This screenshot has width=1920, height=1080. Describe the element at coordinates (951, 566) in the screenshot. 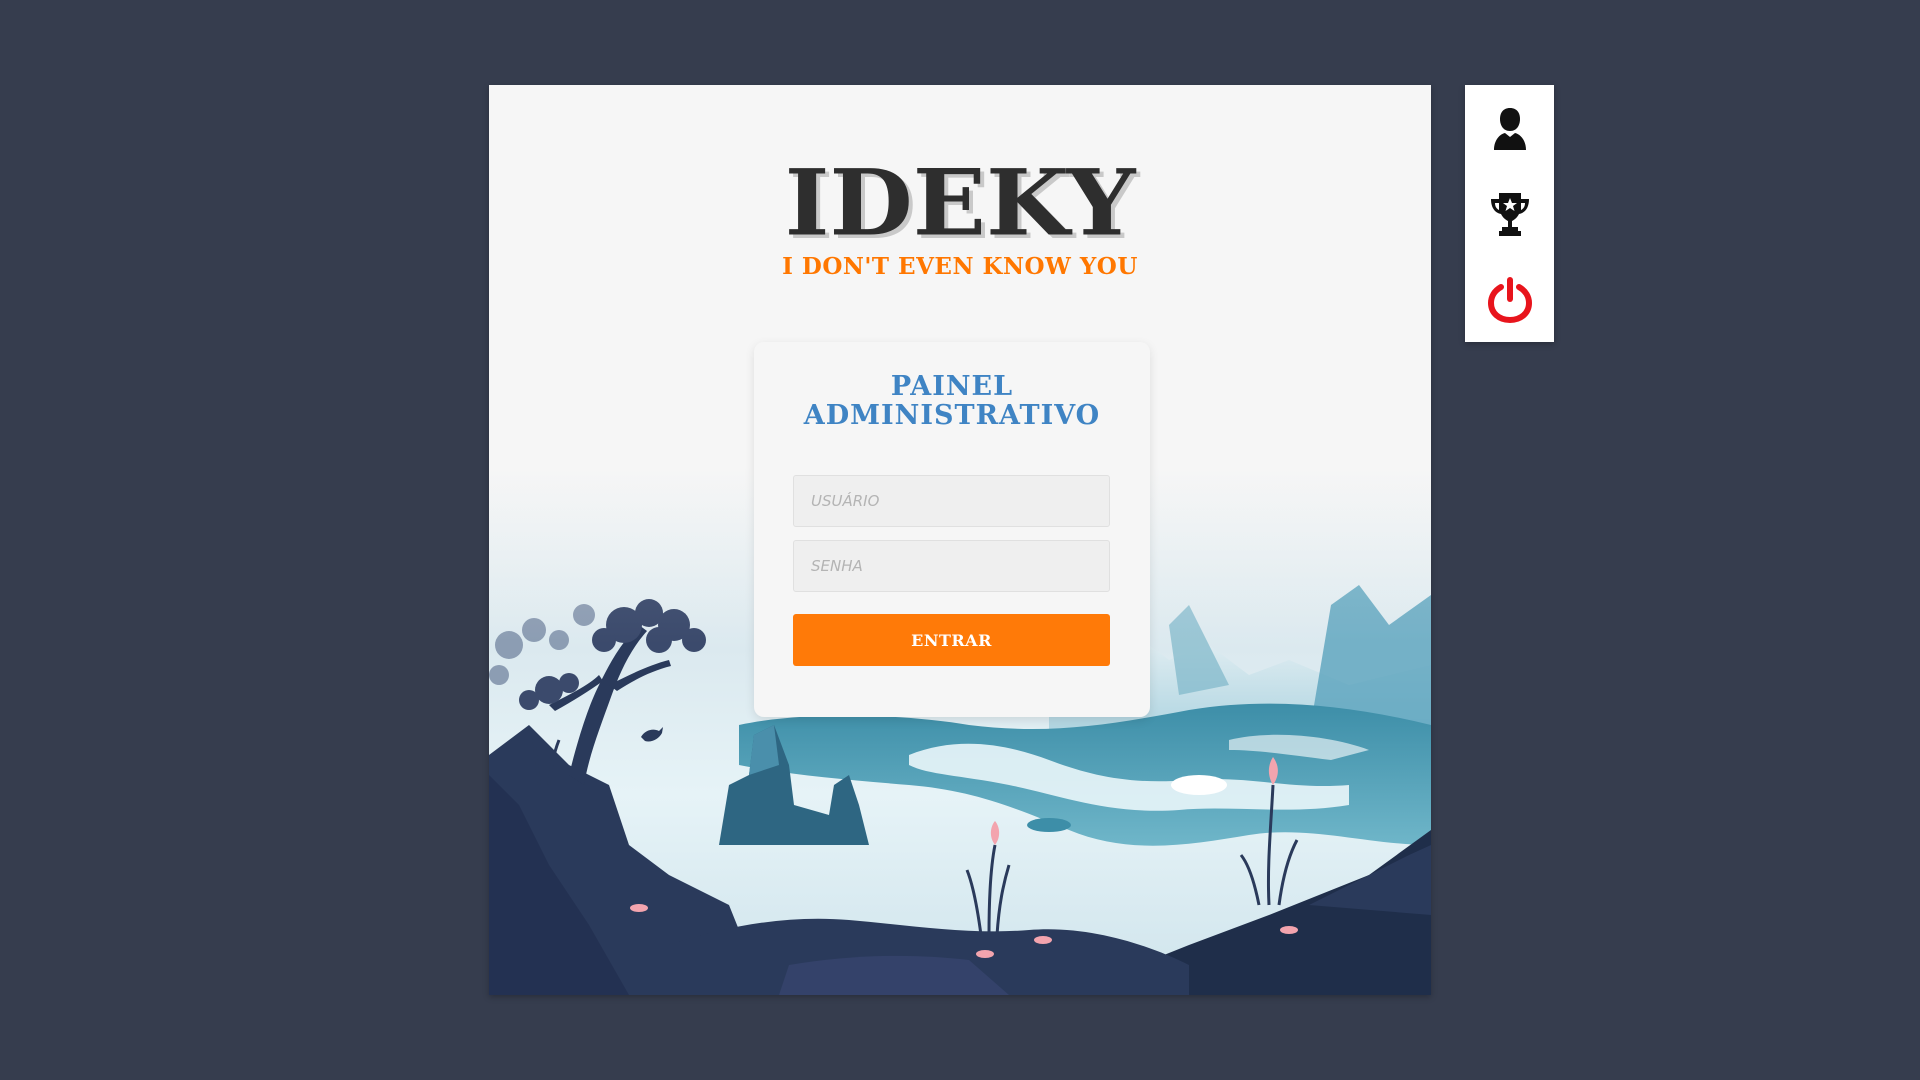

I see `password-input` at that location.